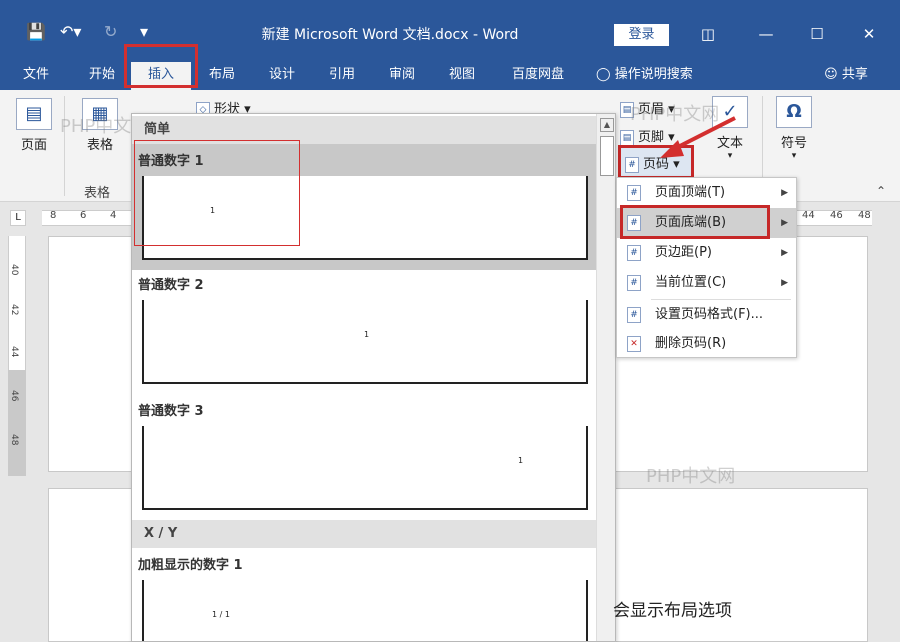  What do you see at coordinates (729, 143) in the screenshot?
I see `text-label: 文本` at bounding box center [729, 143].